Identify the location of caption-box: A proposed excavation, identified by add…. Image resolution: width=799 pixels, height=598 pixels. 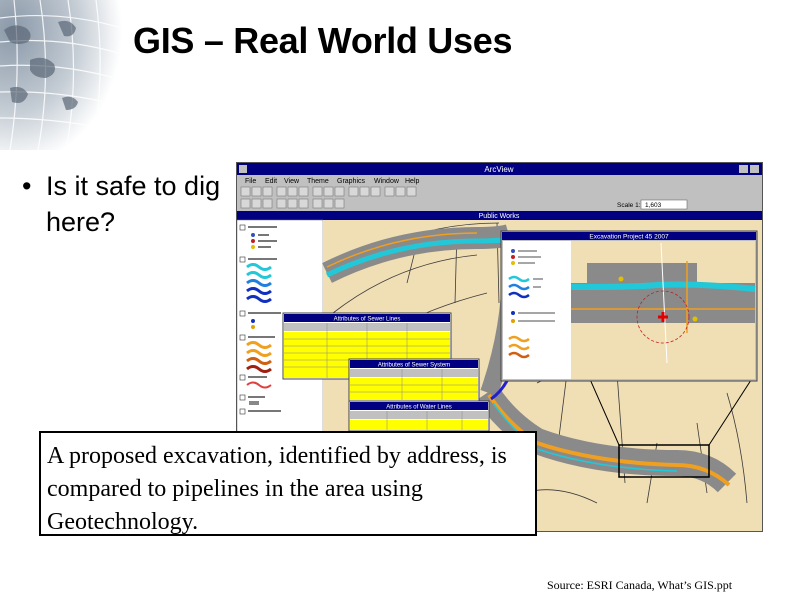
(288, 483).